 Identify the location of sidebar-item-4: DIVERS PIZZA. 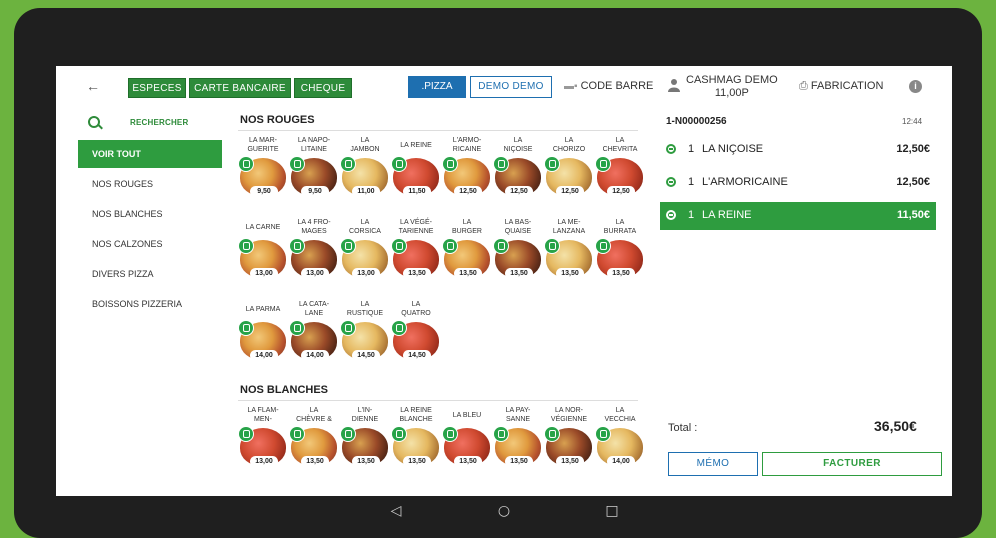
(150, 274).